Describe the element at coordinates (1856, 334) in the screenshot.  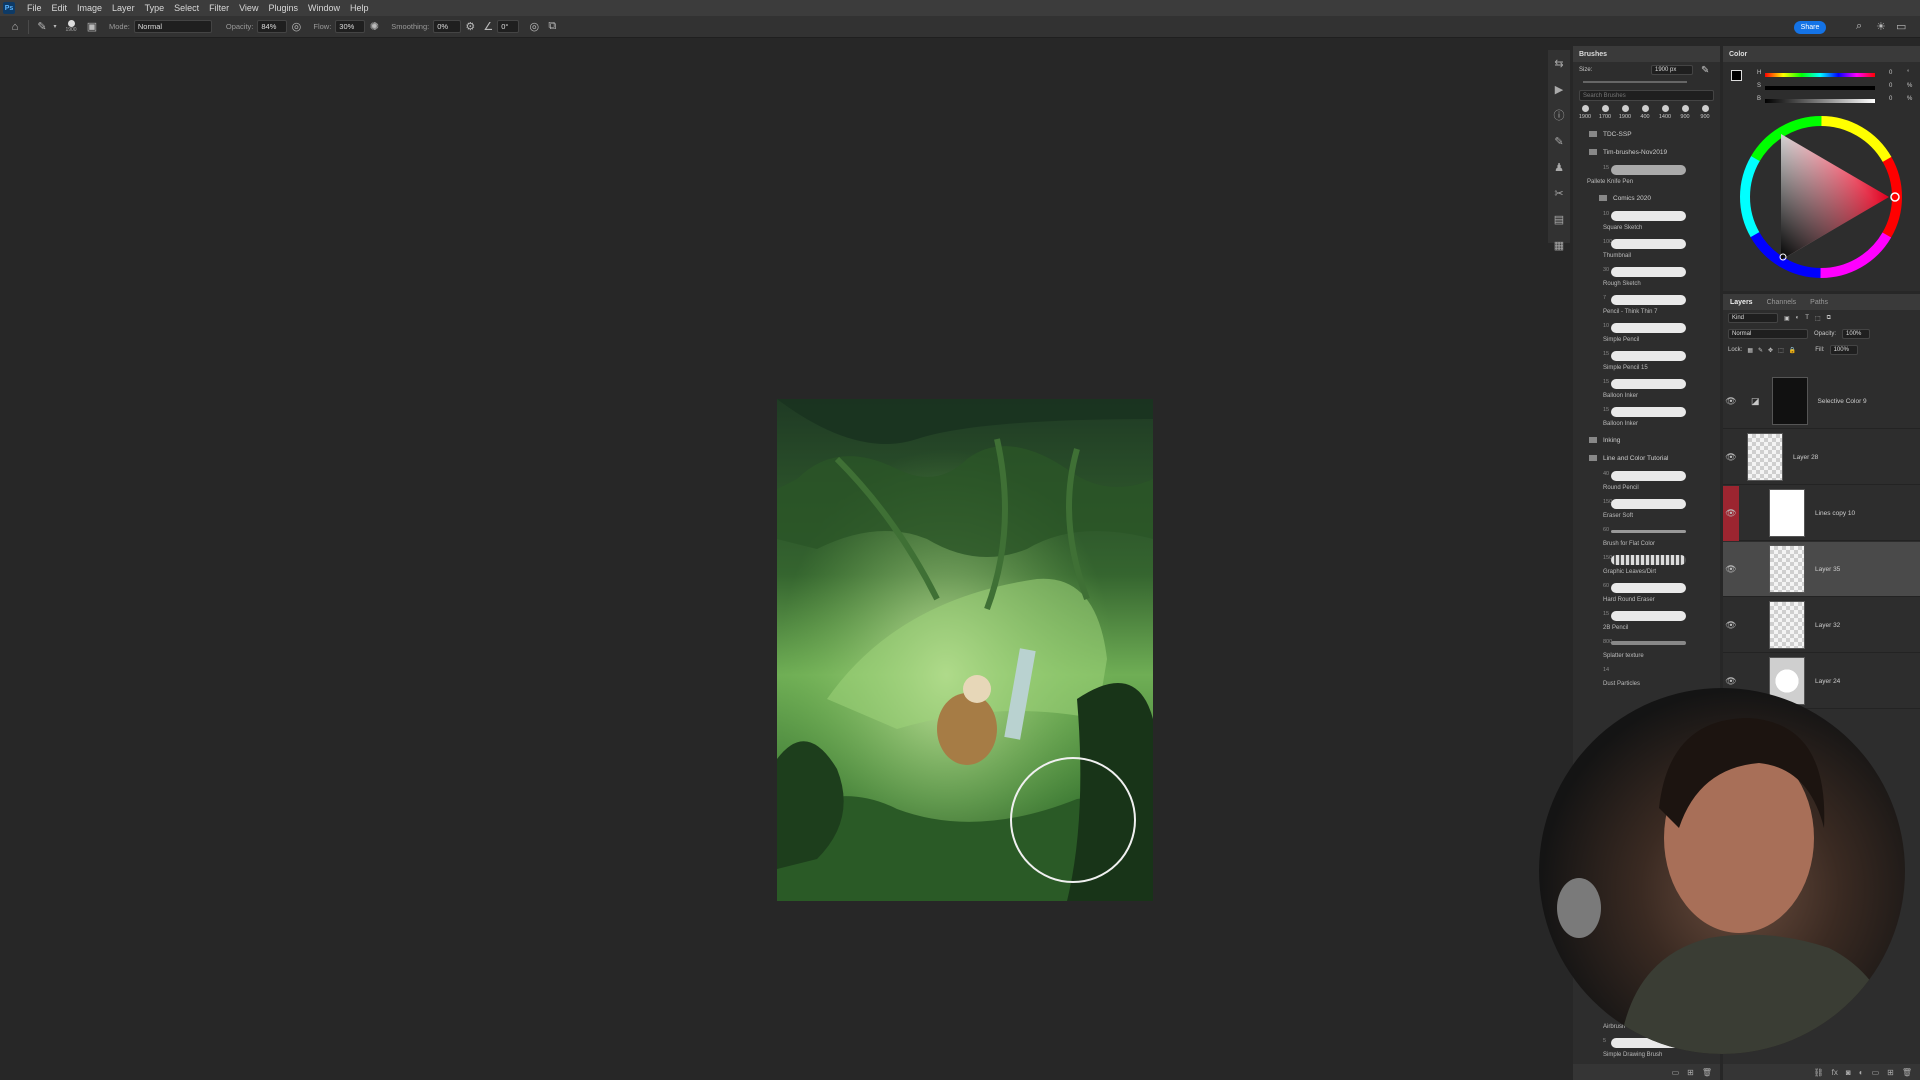
I see `layer-opacity-field: 100%` at that location.